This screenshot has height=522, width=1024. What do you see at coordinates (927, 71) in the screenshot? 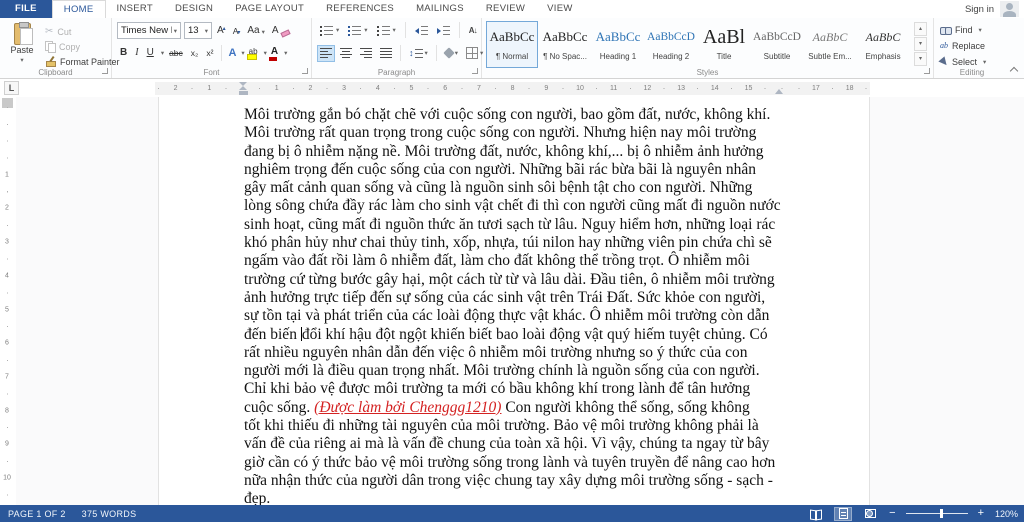
I see `styles-dialog-launcher` at bounding box center [927, 71].